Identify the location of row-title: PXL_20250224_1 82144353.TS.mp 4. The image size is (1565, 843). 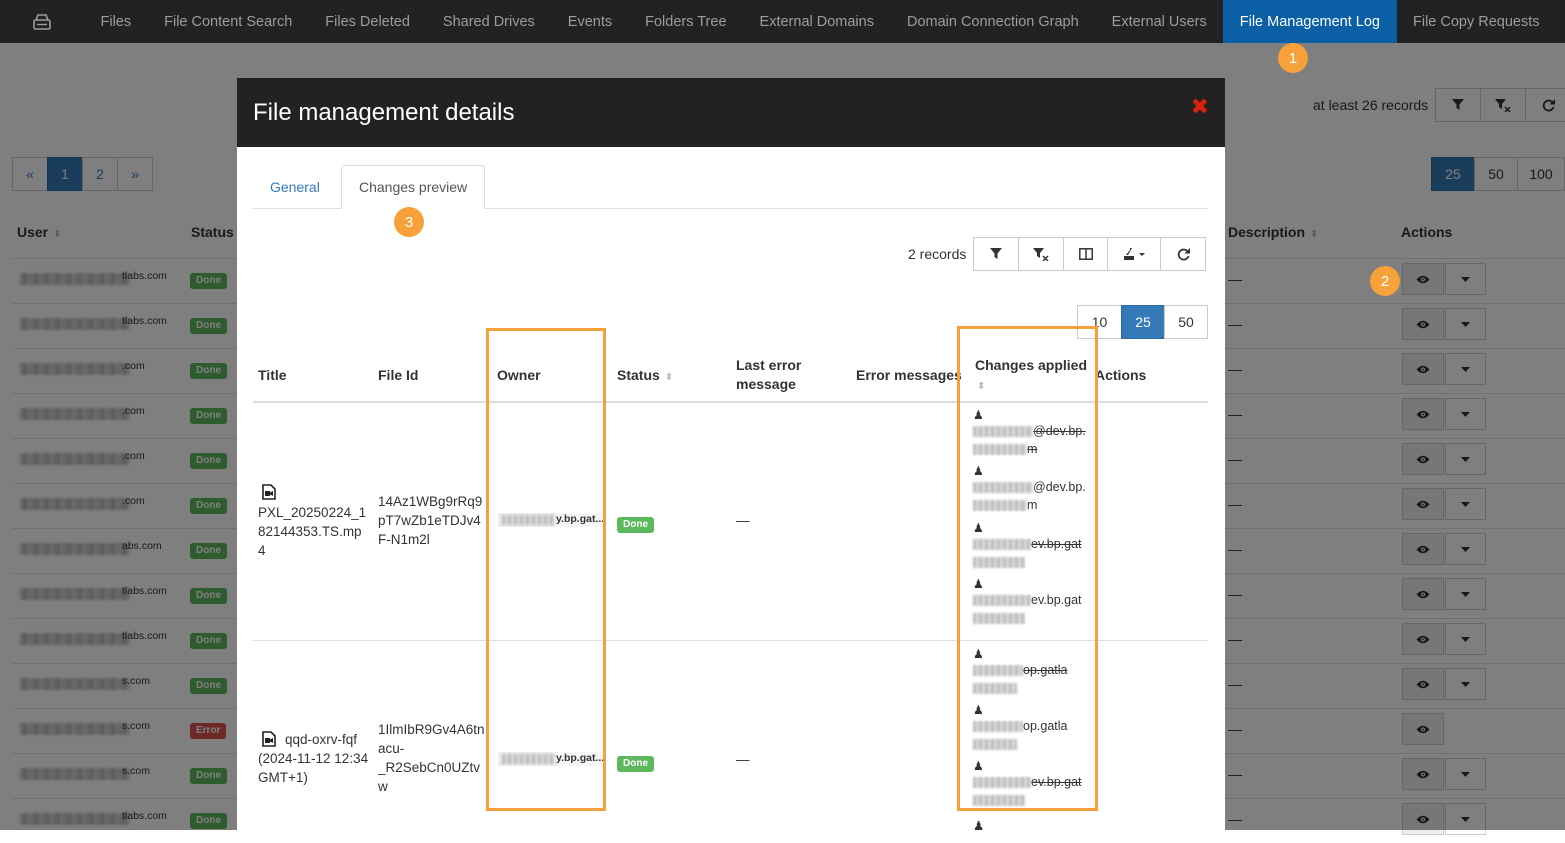
(312, 531).